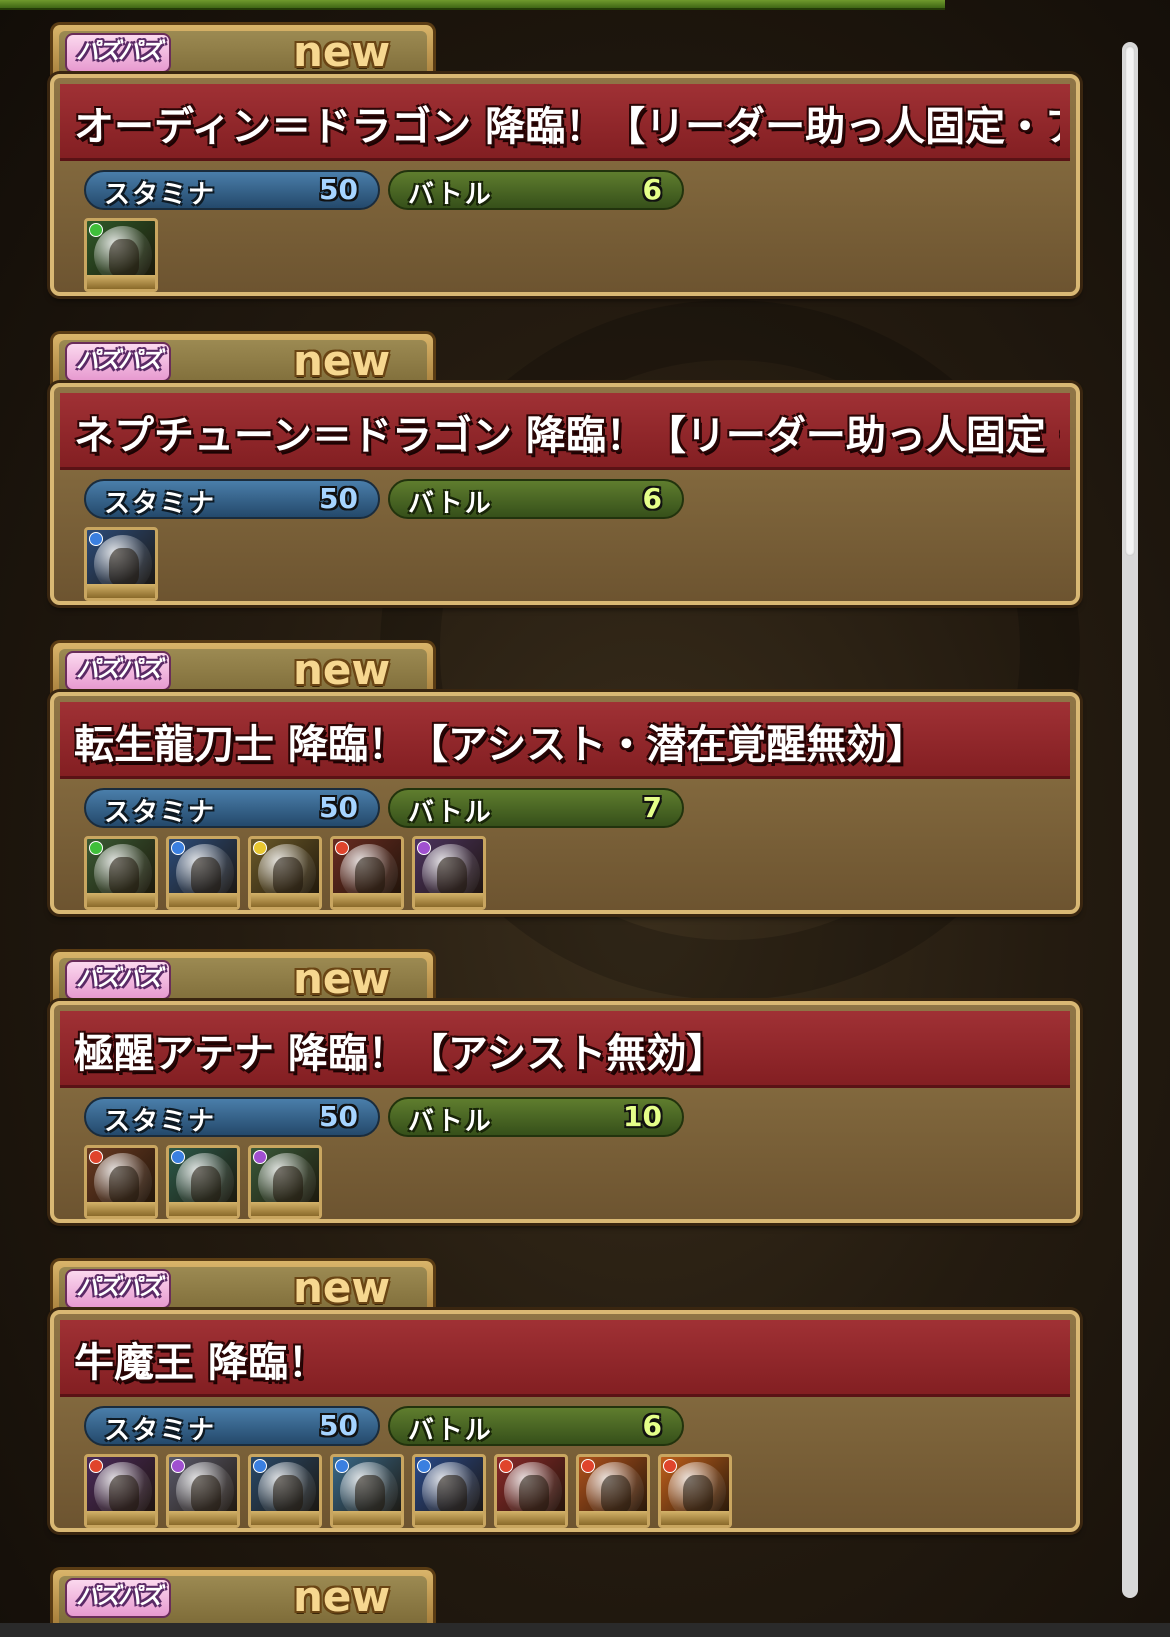  I want to click on light-swordsman-icon, so click(285, 873).